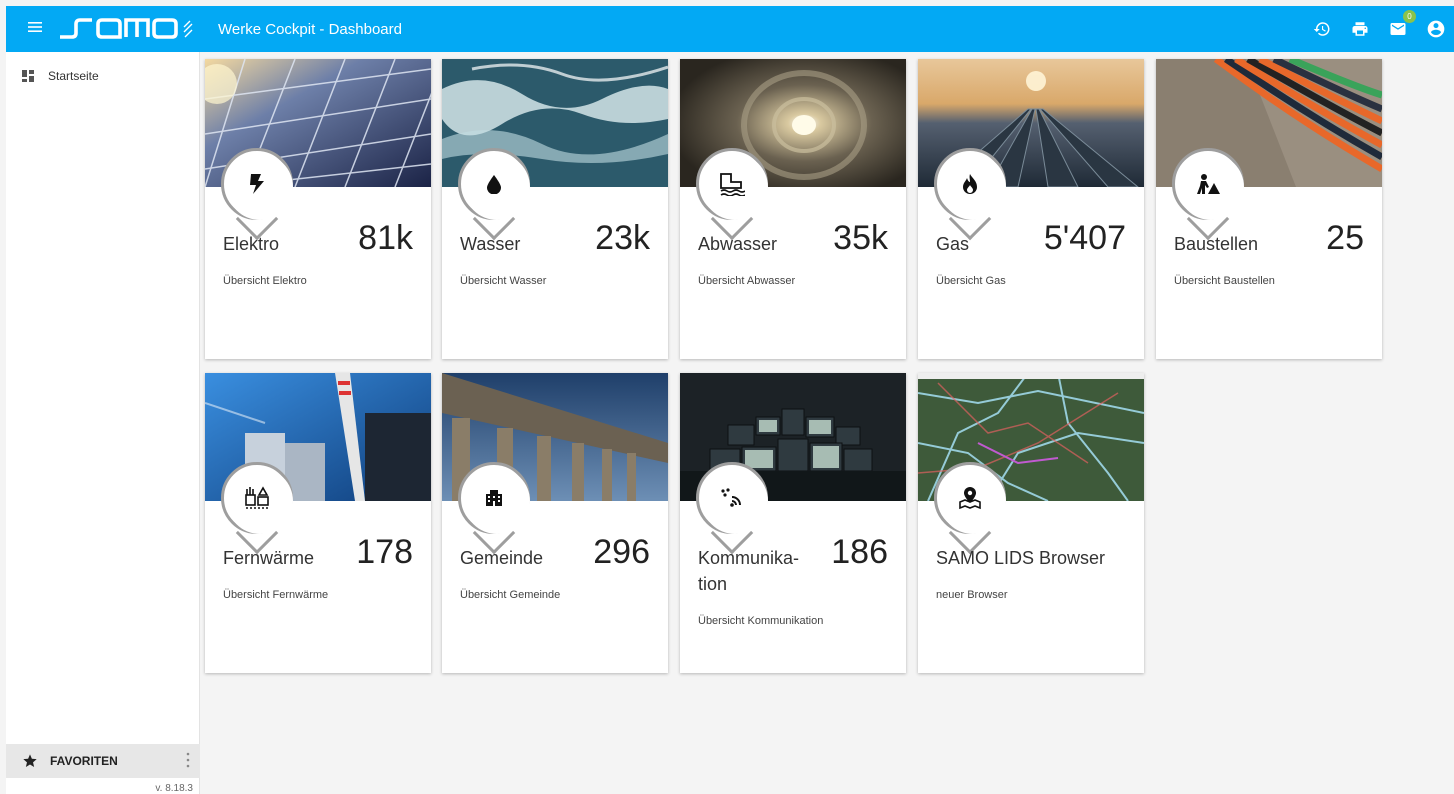  Describe the element at coordinates (1224, 281) in the screenshot. I see `tile-subtitle: Übersicht Baustellen` at that location.